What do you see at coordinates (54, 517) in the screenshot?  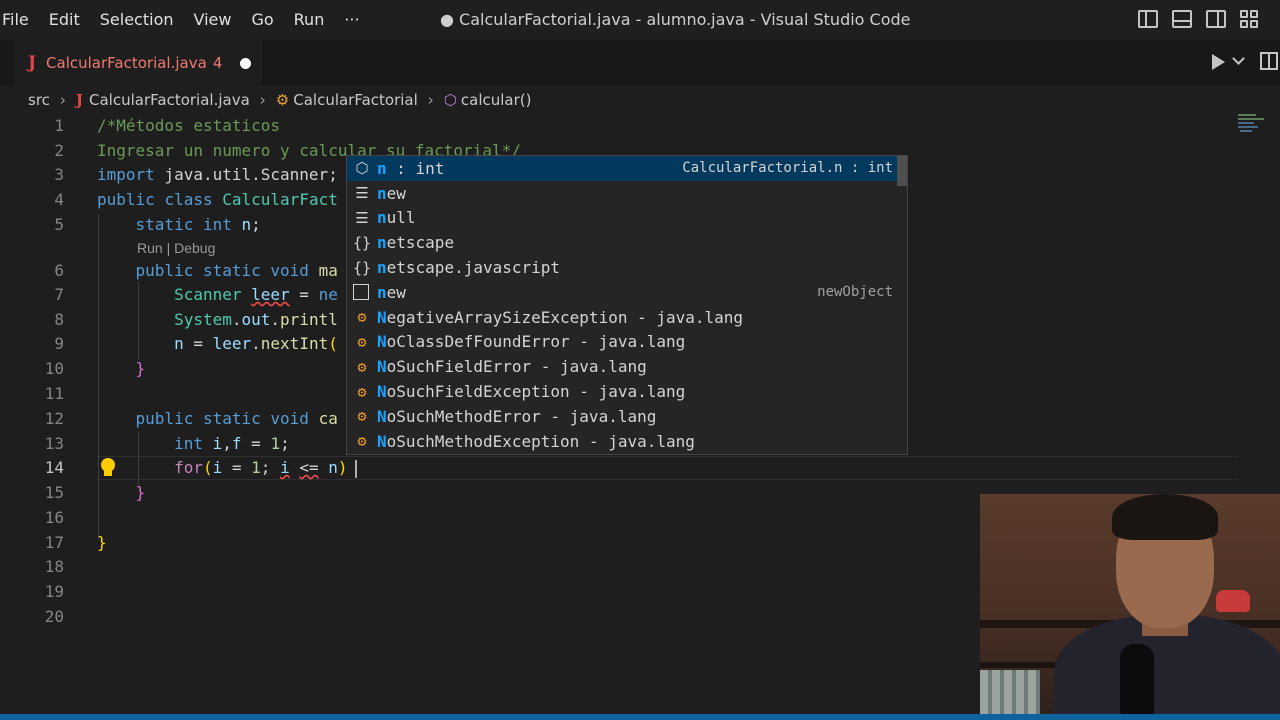 I see `line-number: 16` at bounding box center [54, 517].